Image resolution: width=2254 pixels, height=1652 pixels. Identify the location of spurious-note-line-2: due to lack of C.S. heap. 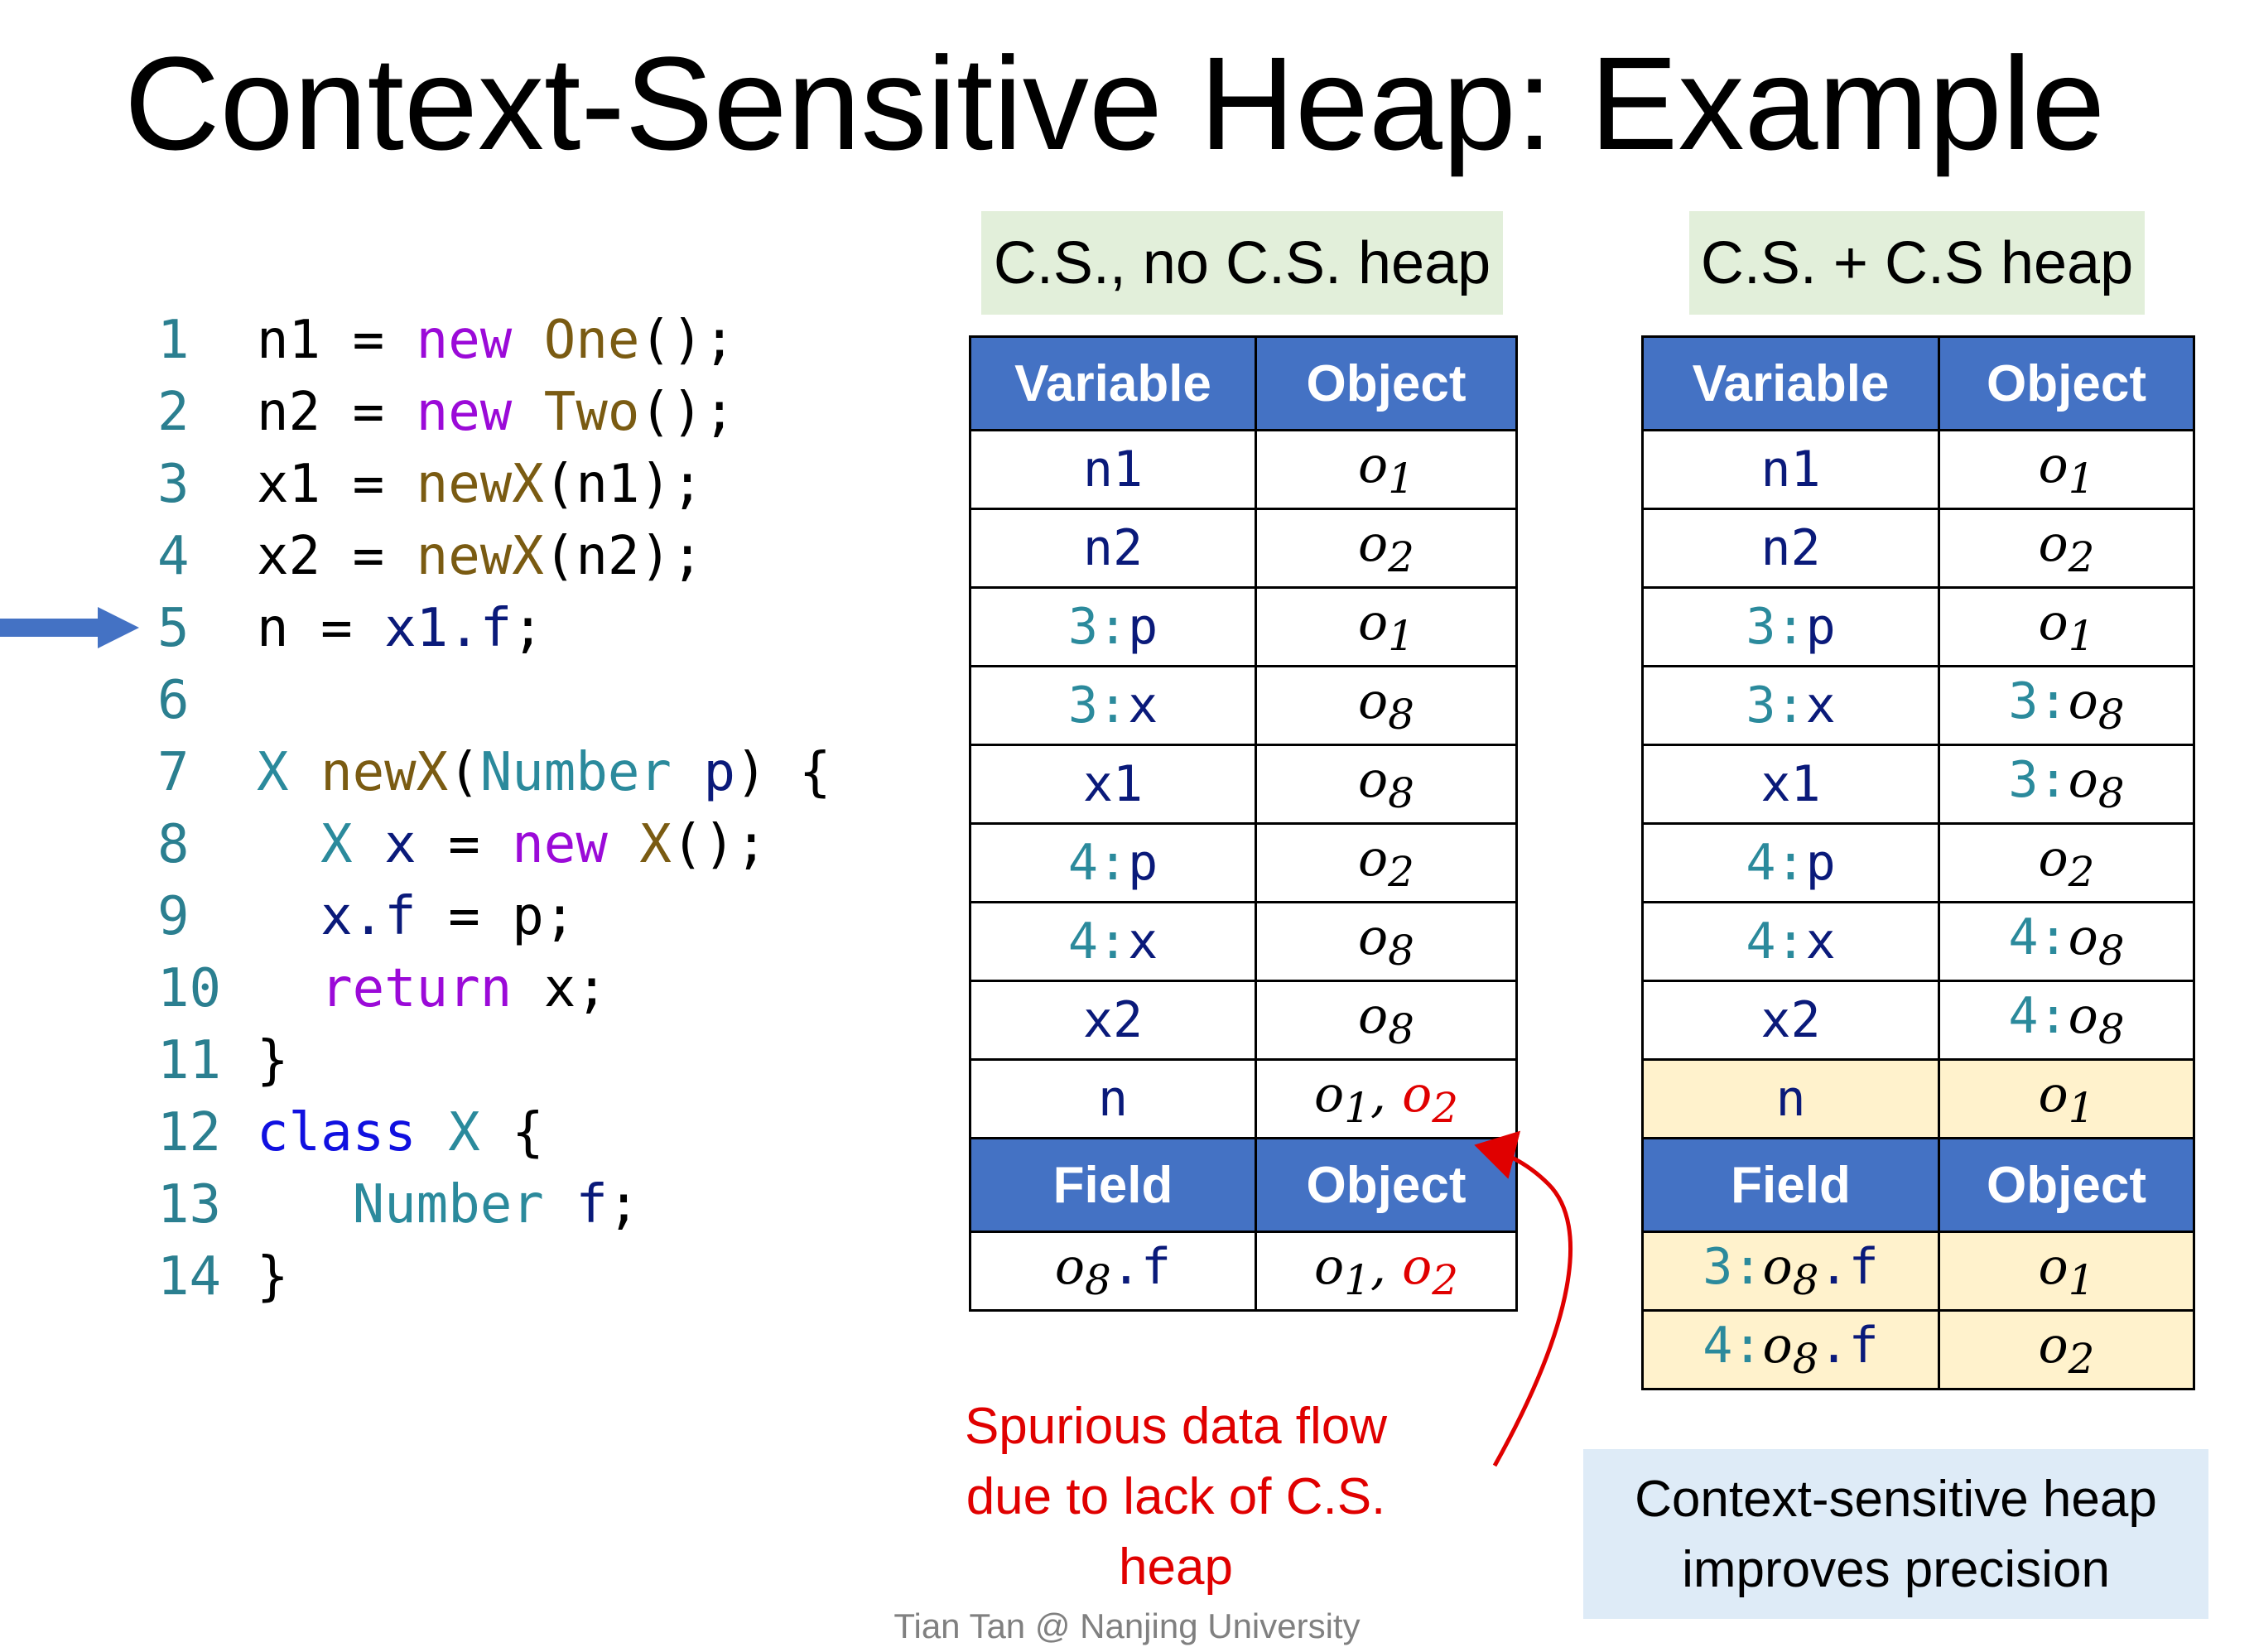
(1176, 1532).